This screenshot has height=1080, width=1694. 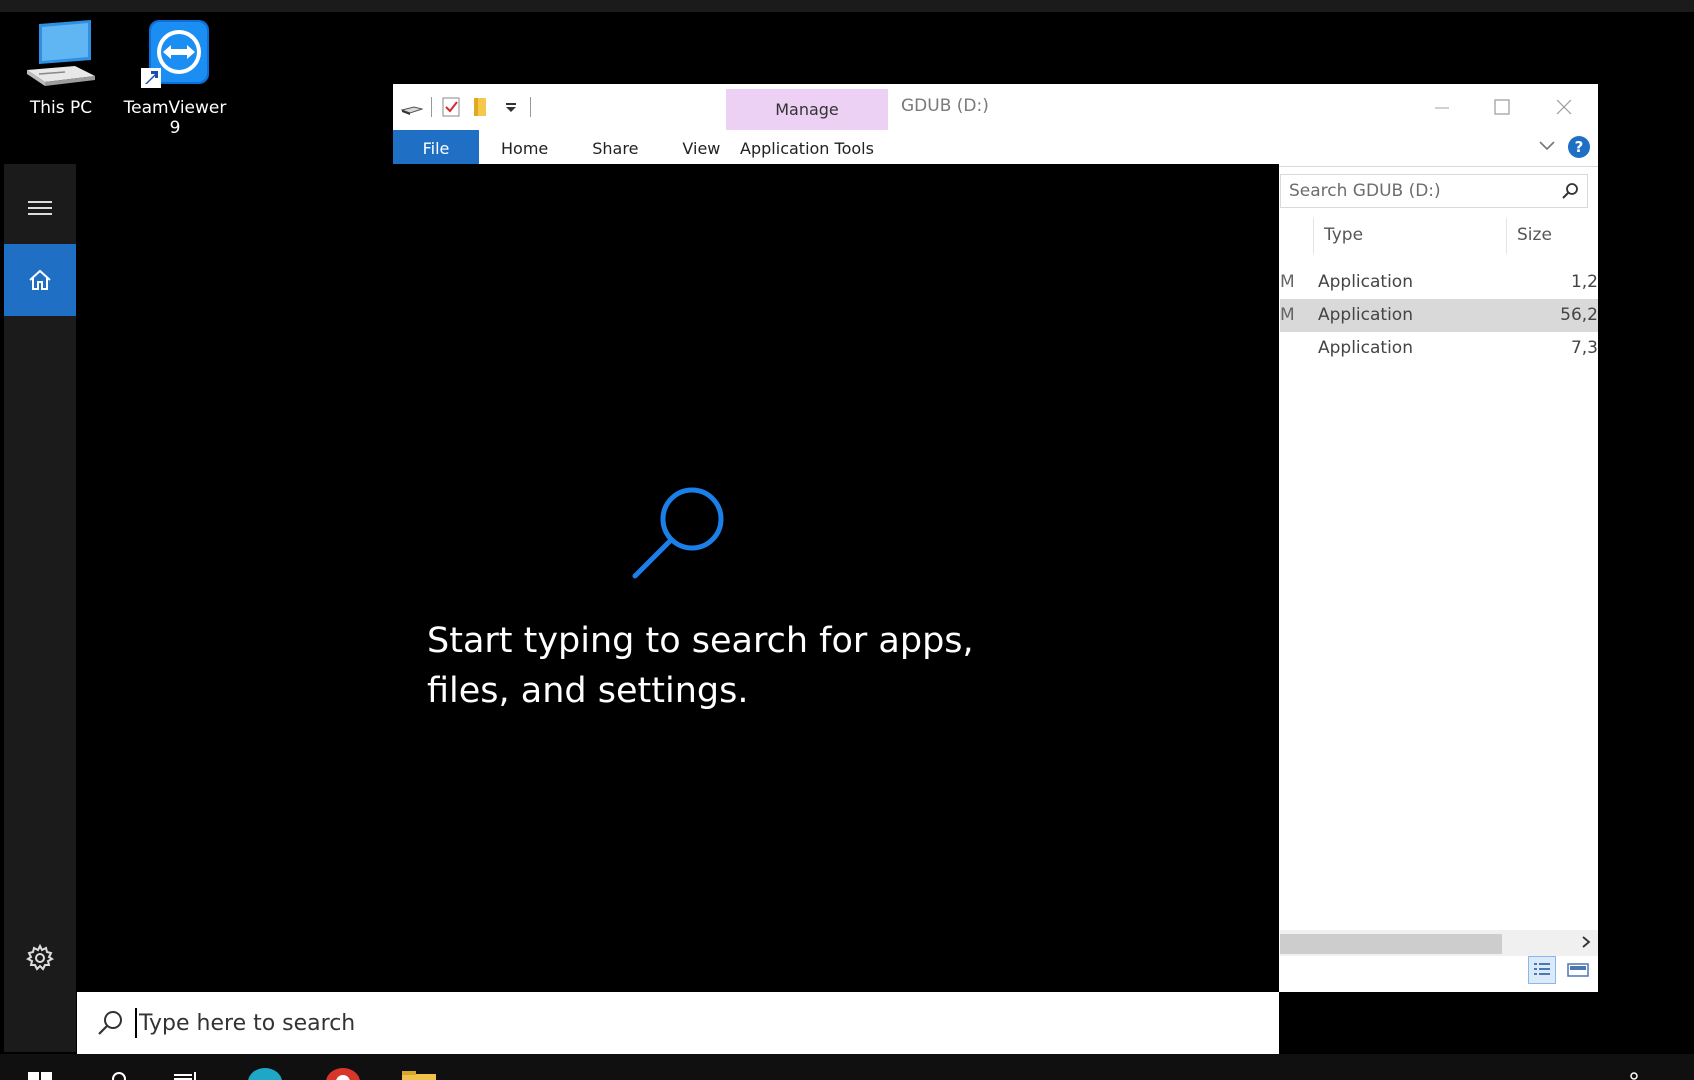 What do you see at coordinates (1439, 315) in the screenshot?
I see `file-row-selected: M Application 56,2` at bounding box center [1439, 315].